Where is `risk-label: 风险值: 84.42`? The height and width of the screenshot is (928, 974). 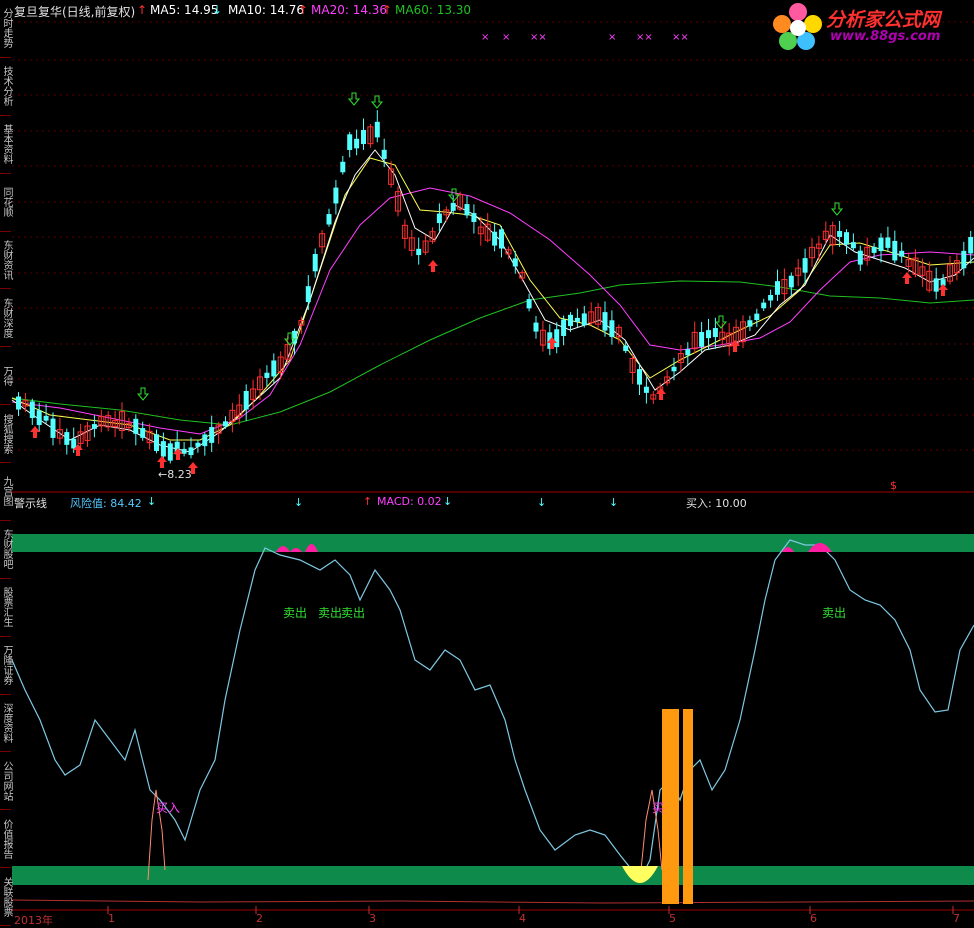
risk-label: 风险值: 84.42 is located at coordinates (106, 503).